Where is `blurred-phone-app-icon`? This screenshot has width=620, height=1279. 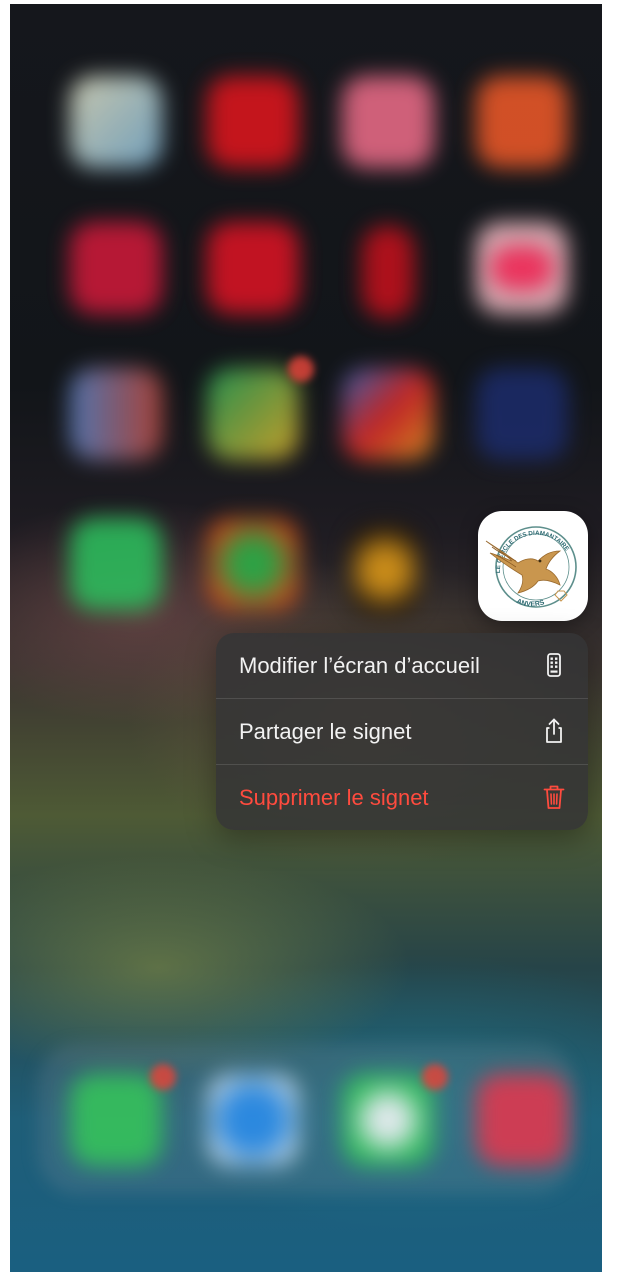
blurred-phone-app-icon is located at coordinates (116, 1120).